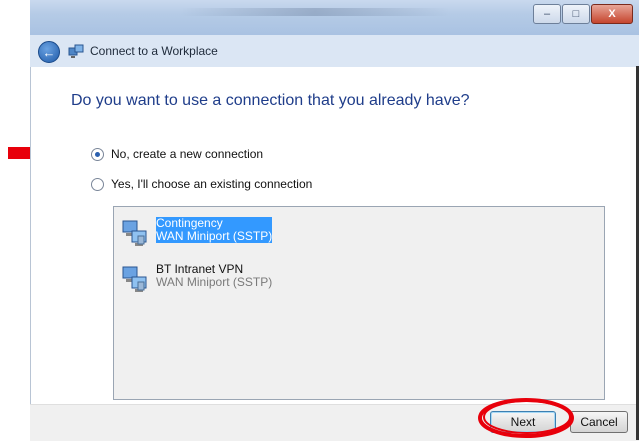 The height and width of the screenshot is (441, 639). I want to click on connection-text: BT Intranet VPN WAN Miniport (SSTP), so click(214, 276).